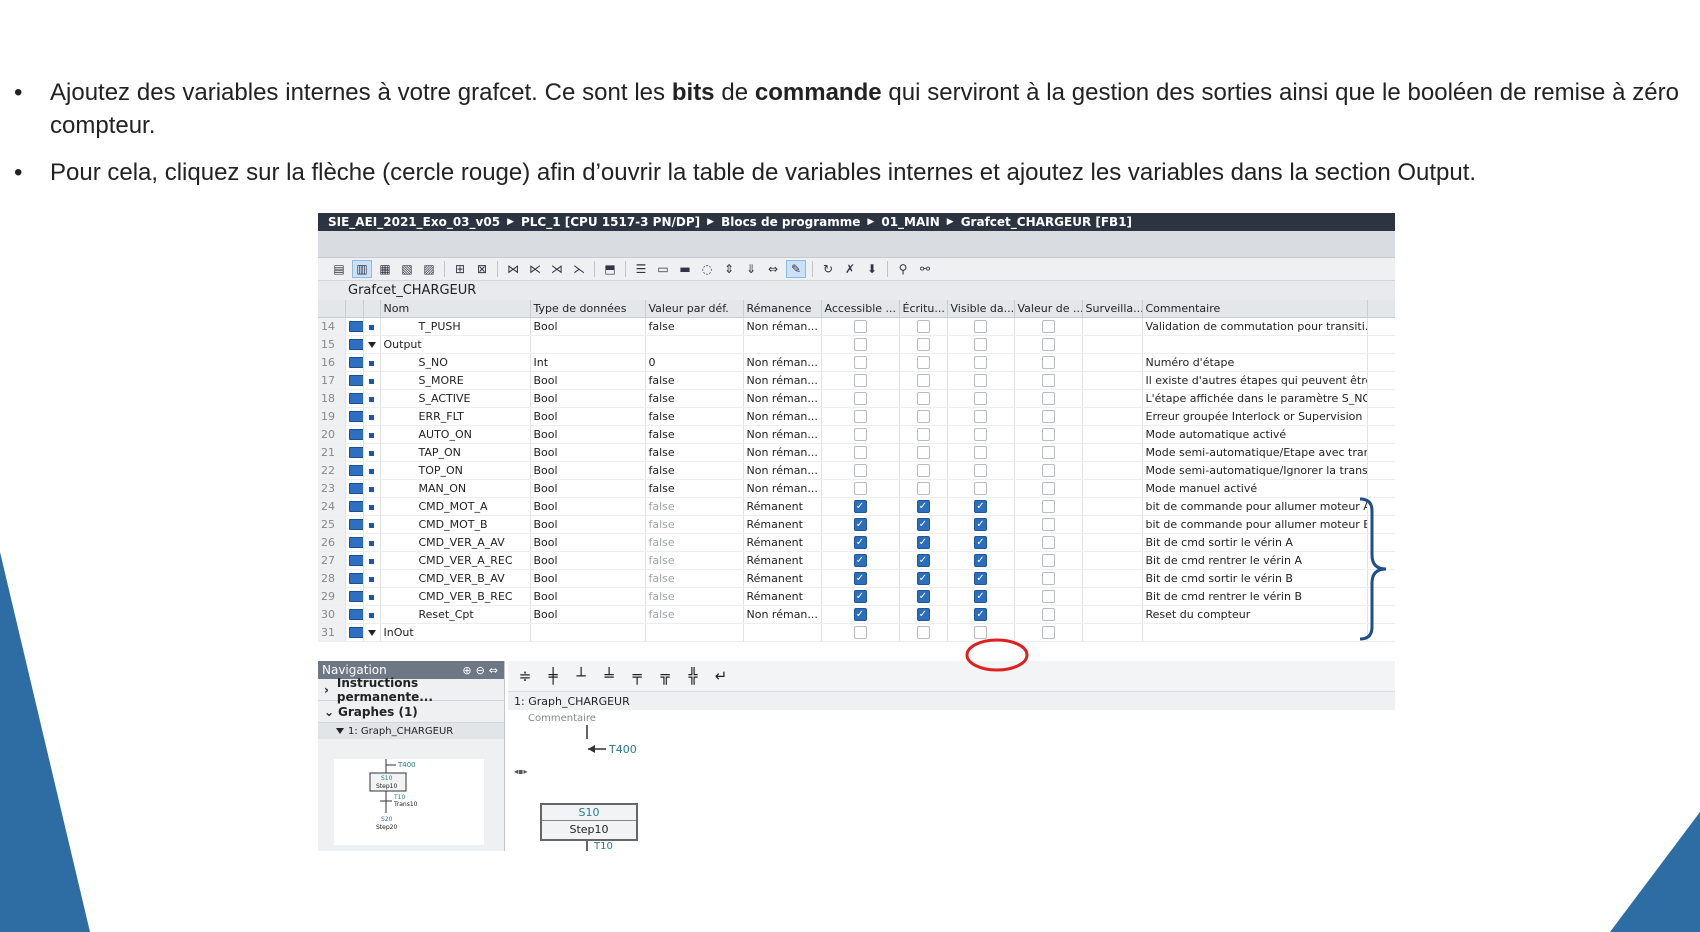 The height and width of the screenshot is (932, 1700). I want to click on graph-comment: Commentaire, so click(951, 718).